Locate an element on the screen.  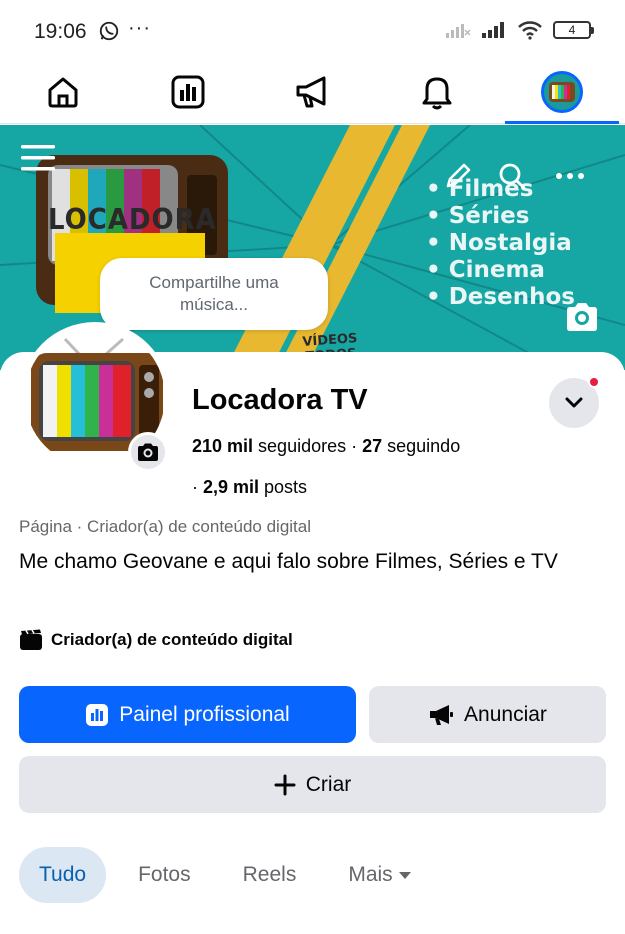
edit-profile-picture-camera-icon is located at coordinates (148, 452).